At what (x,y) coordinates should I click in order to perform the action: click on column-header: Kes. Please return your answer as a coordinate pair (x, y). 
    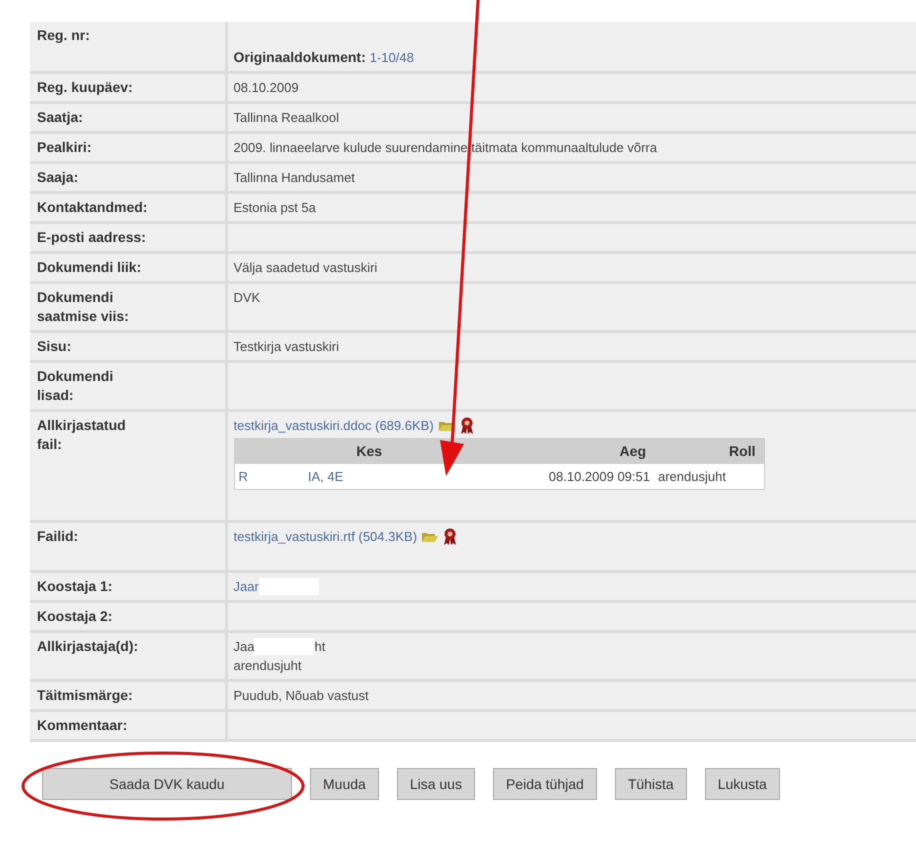
    Looking at the image, I should click on (369, 451).